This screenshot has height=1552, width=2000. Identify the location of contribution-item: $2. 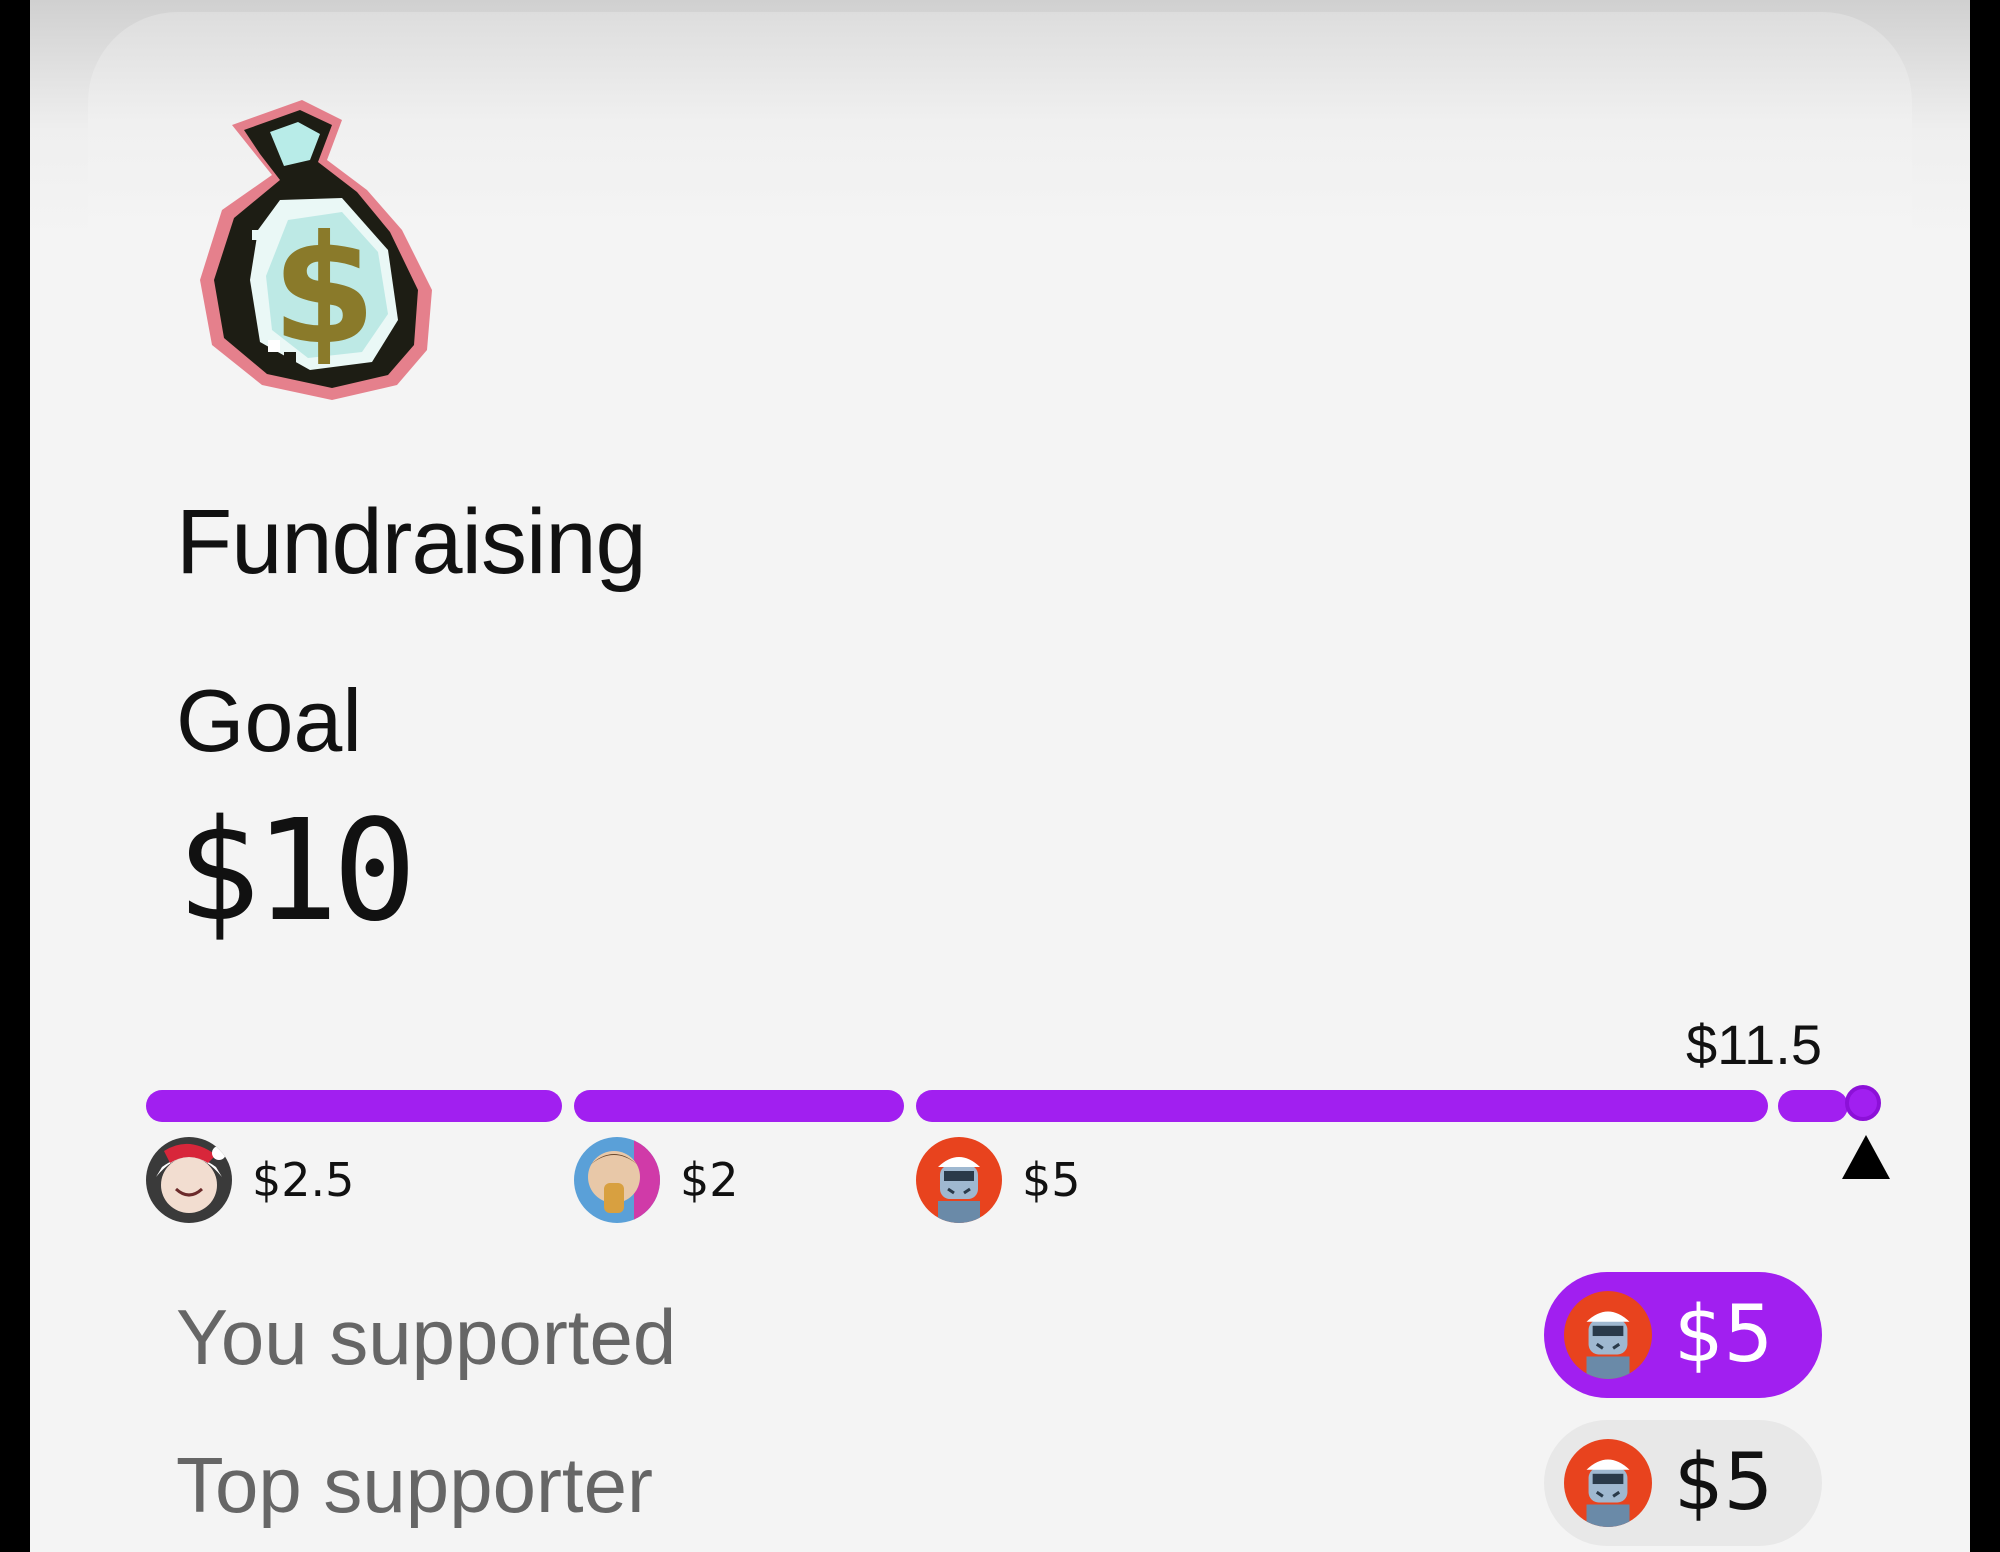
(656, 1180).